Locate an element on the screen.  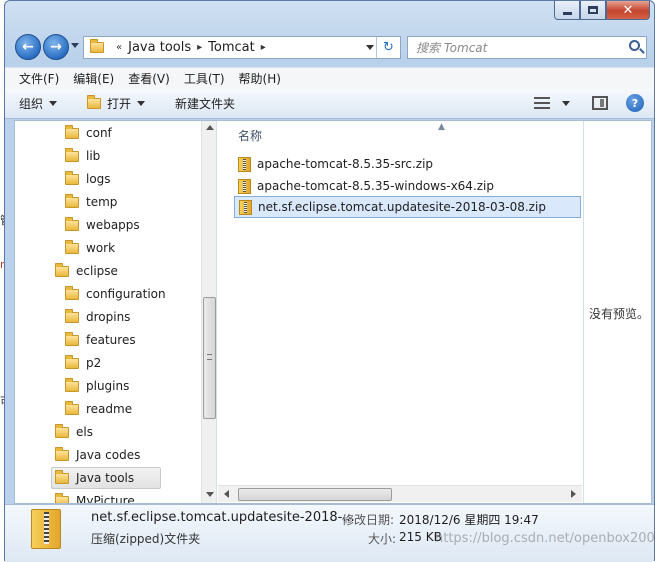
close-button: ✕ is located at coordinates (628, 10).